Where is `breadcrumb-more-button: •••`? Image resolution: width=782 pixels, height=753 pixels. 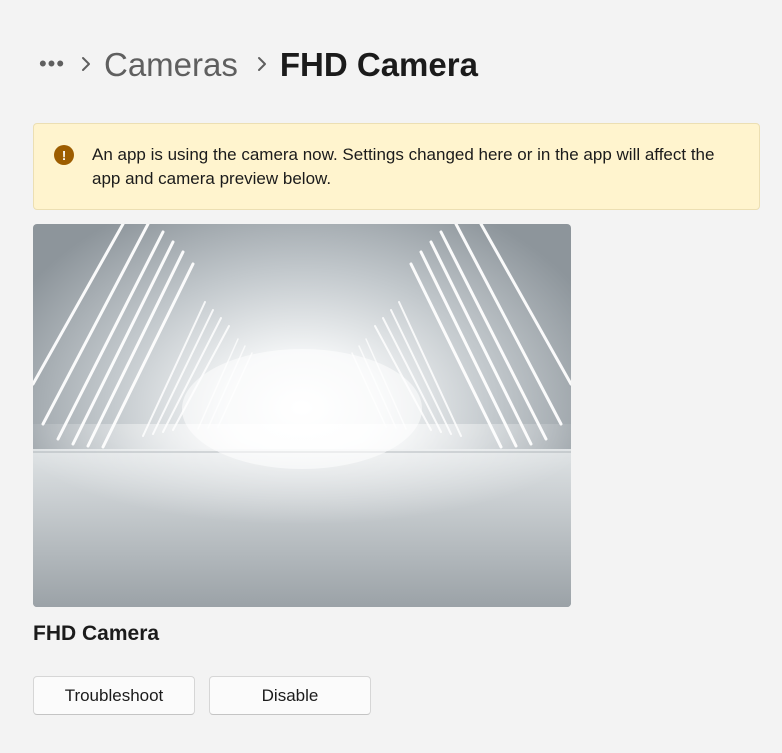
breadcrumb-more-button: ••• is located at coordinates (52, 64).